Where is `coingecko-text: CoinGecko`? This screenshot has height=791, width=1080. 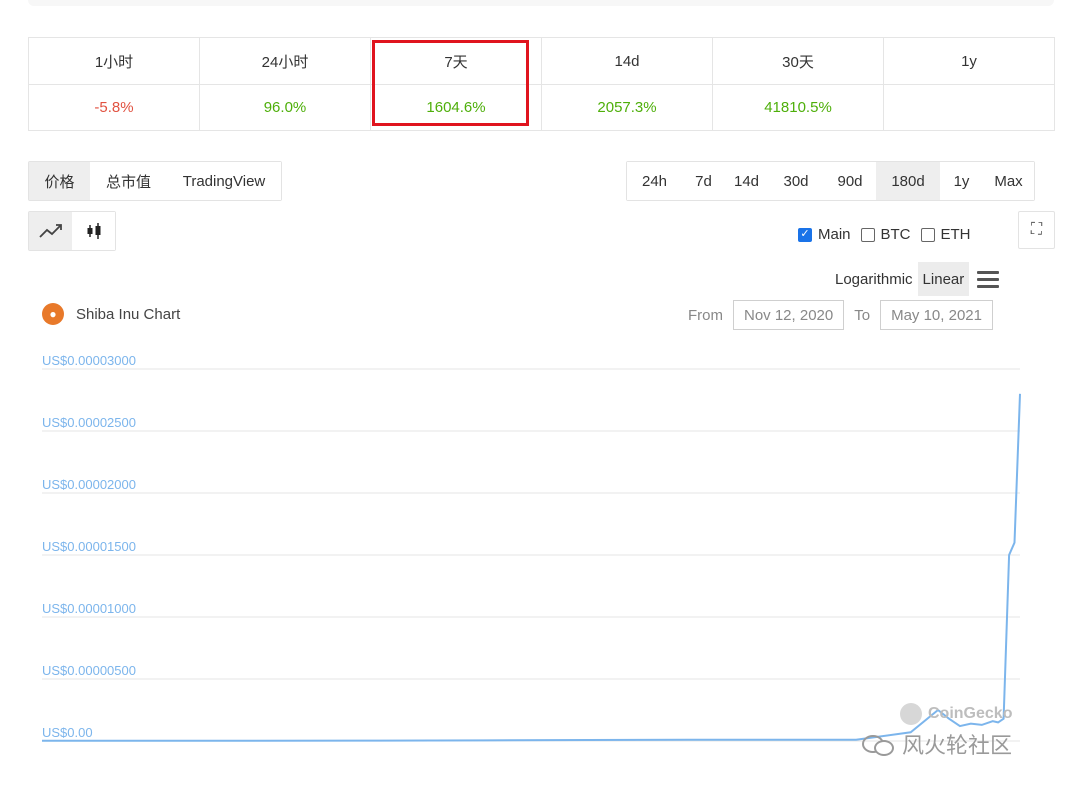
coingecko-text: CoinGecko is located at coordinates (970, 713).